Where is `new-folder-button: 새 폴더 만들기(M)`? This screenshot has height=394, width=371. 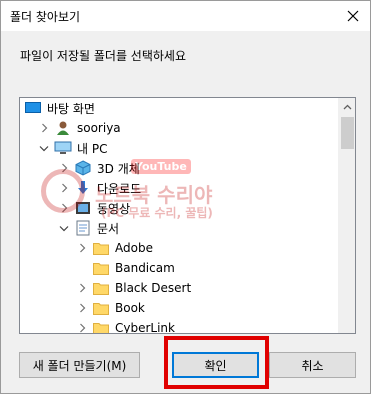 new-folder-button: 새 폴더 만들기(M) is located at coordinates (79, 365).